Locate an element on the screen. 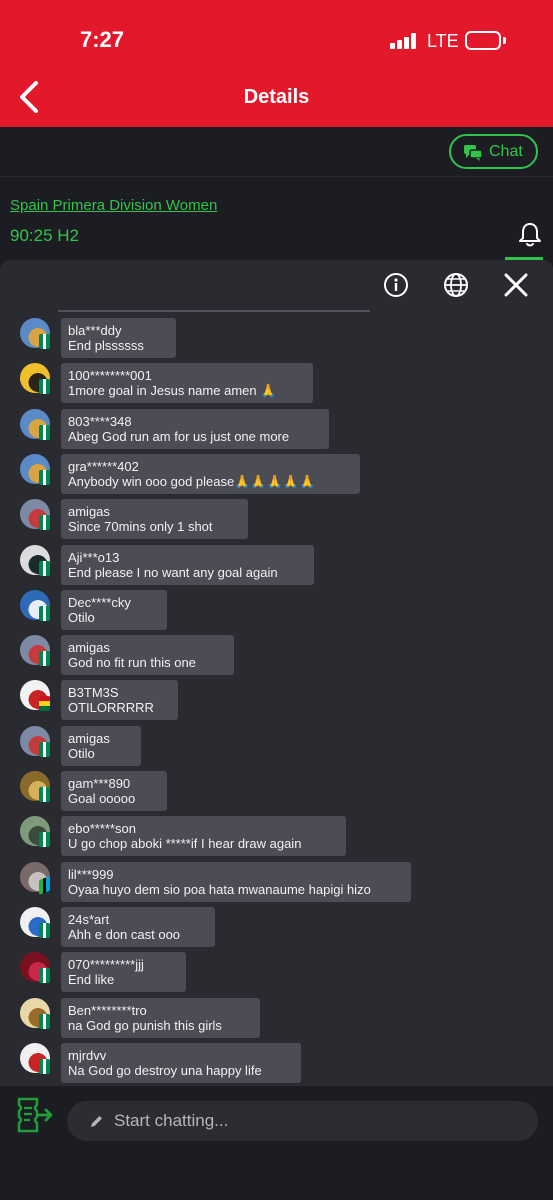  chat-message: mjrdvv Na God go destroy una happy life is located at coordinates (160, 1062).